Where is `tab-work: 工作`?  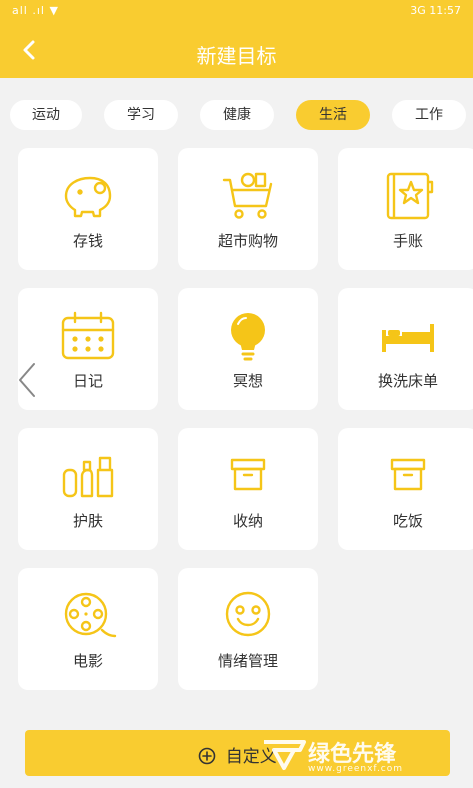 tab-work: 工作 is located at coordinates (429, 115).